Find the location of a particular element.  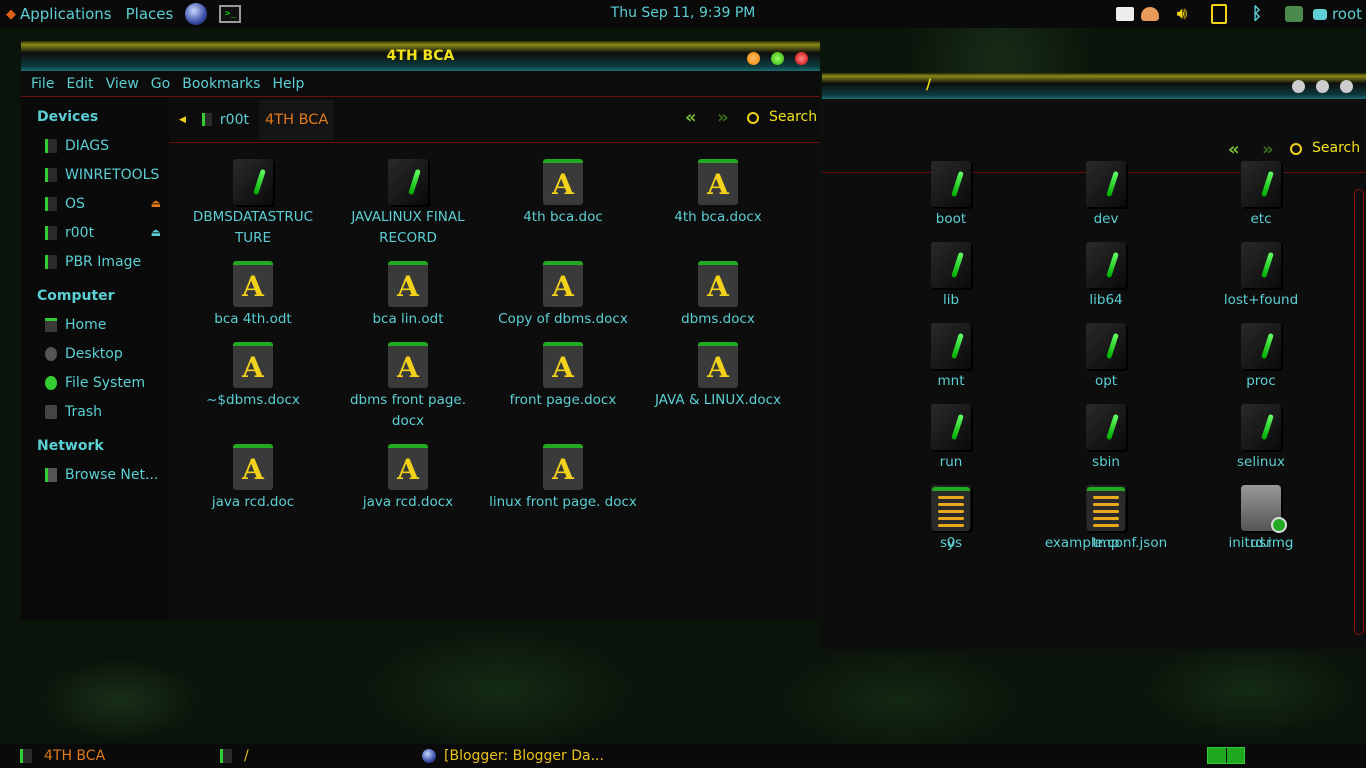

menu-edit: Edit is located at coordinates (79, 84).